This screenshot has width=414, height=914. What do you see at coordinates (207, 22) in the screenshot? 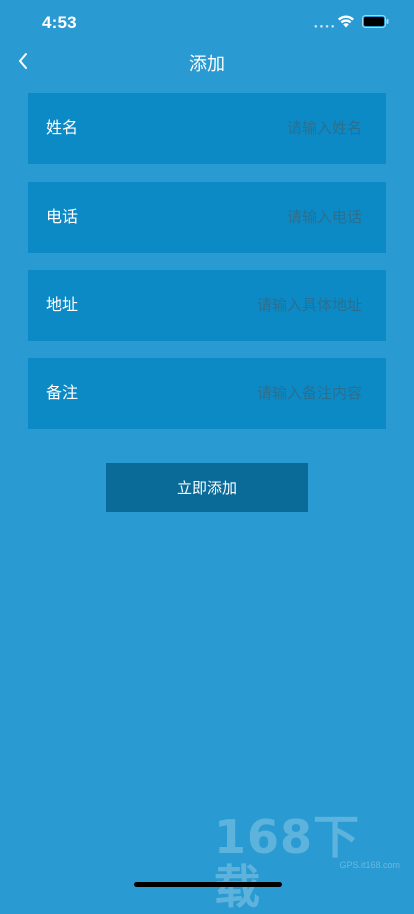
I see `status-bar: 4:53 ●●●●` at bounding box center [207, 22].